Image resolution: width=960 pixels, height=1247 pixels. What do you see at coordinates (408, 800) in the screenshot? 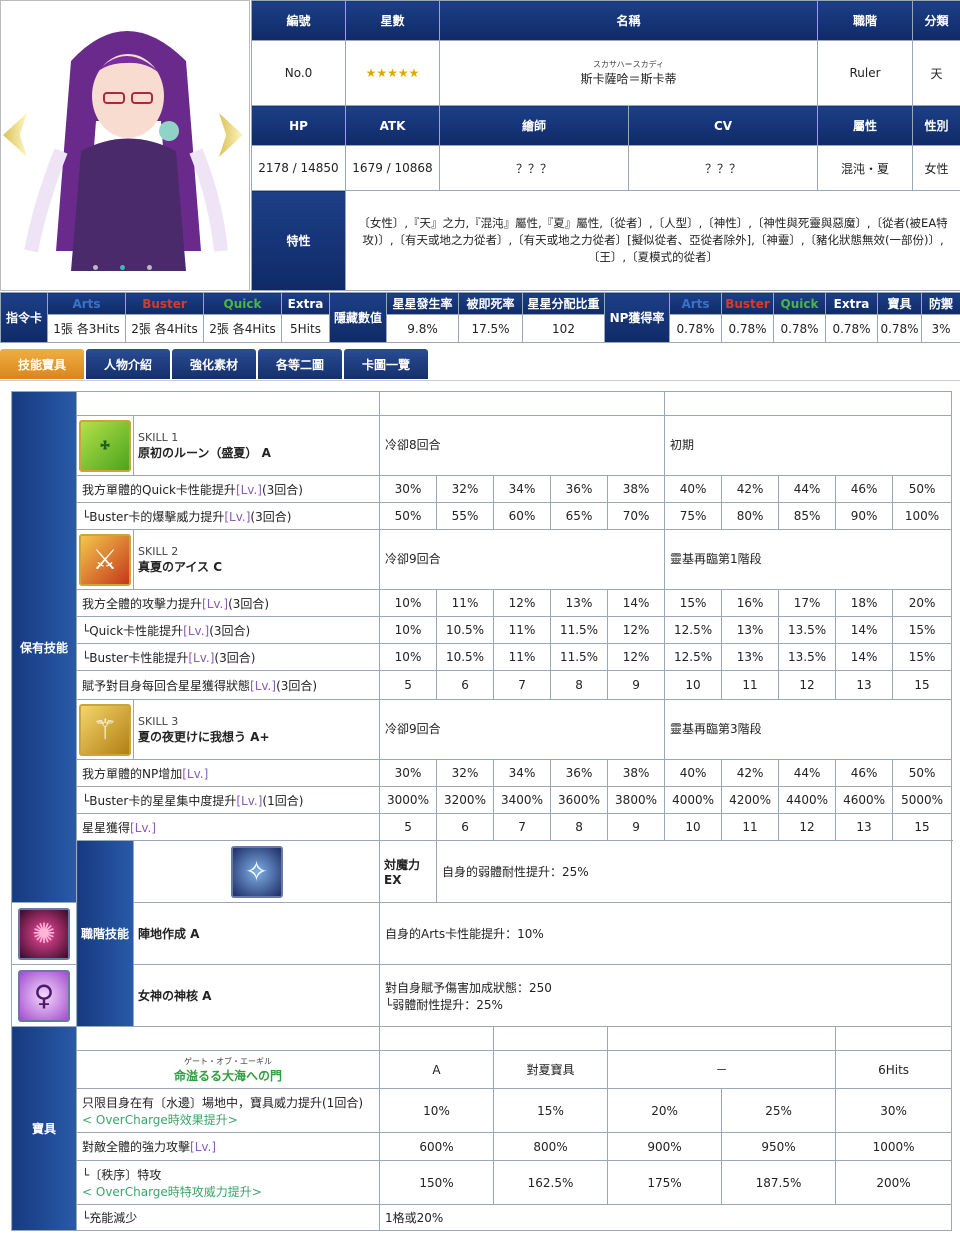
I see `value-cell: 3000%` at bounding box center [408, 800].